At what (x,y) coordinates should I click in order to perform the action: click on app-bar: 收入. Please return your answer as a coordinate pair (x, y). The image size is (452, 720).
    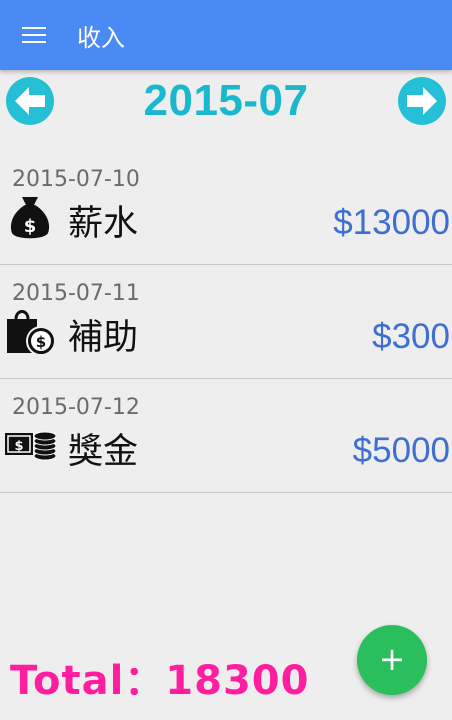
    Looking at the image, I should click on (226, 35).